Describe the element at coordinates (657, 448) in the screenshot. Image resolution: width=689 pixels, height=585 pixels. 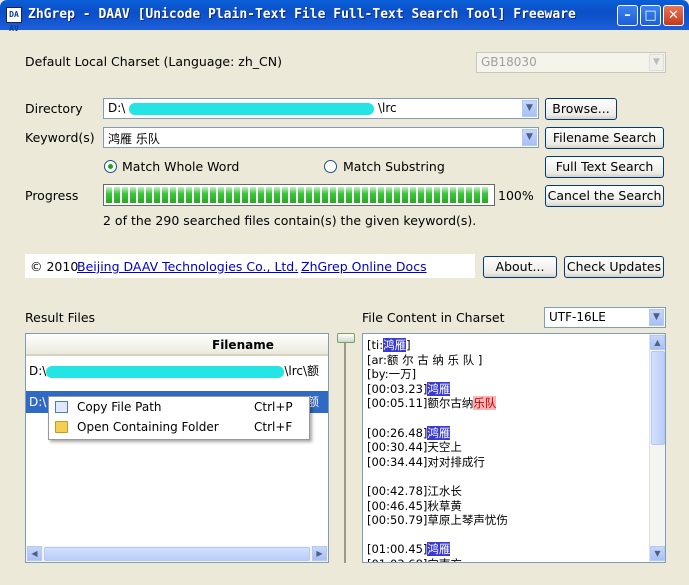
I see `vertical-scrollbar: ▲ ▼` at that location.